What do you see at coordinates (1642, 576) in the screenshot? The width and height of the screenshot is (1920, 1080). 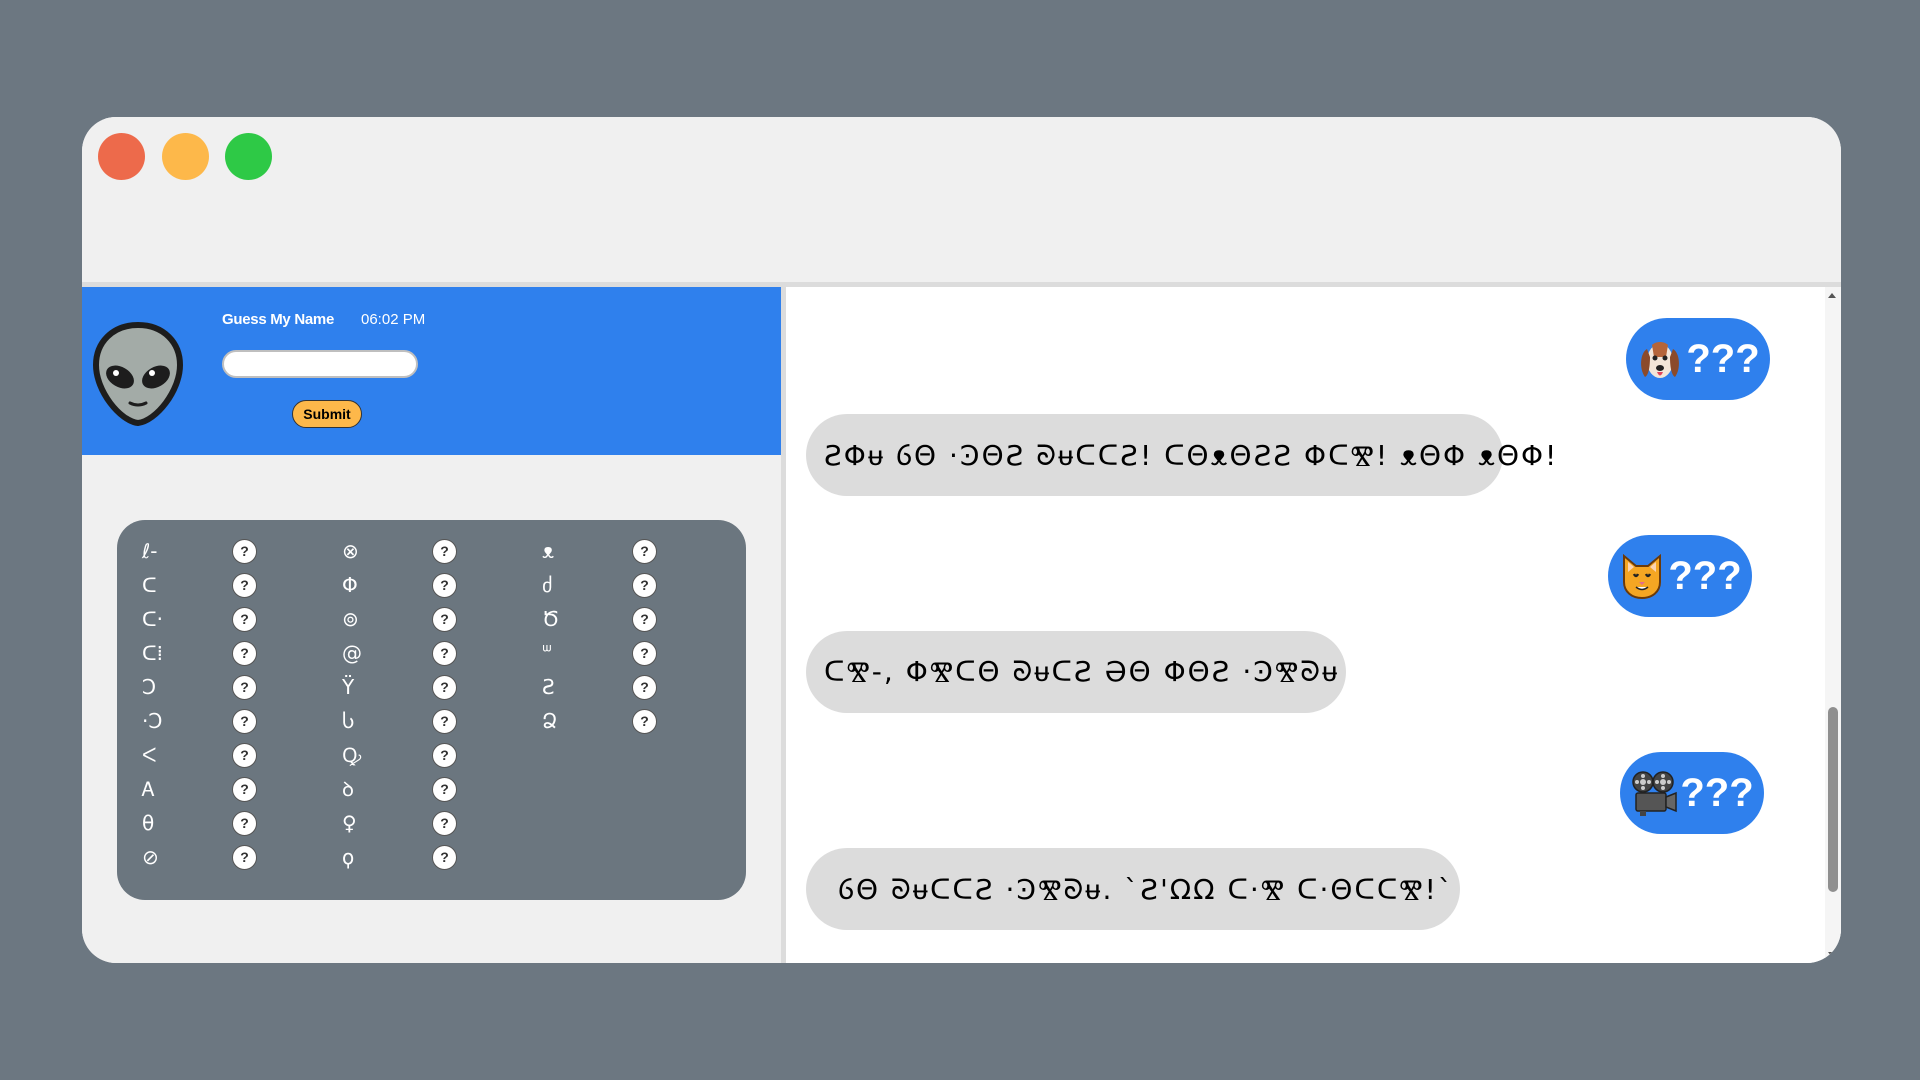 I see `cat-face-icon` at bounding box center [1642, 576].